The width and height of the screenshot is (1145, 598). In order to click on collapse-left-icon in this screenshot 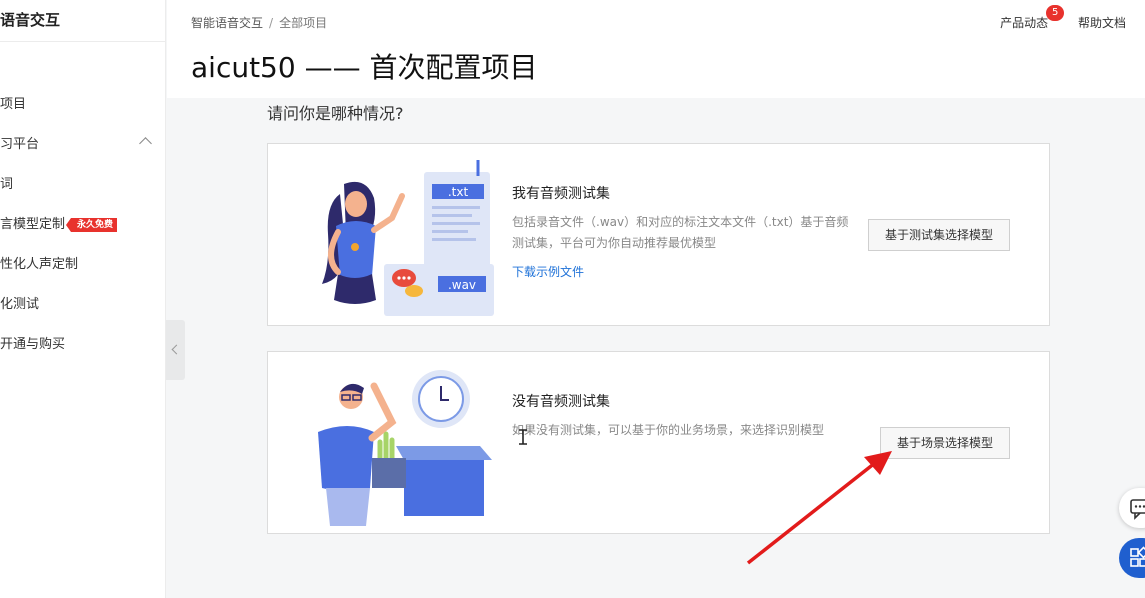, I will do `click(176, 349)`.